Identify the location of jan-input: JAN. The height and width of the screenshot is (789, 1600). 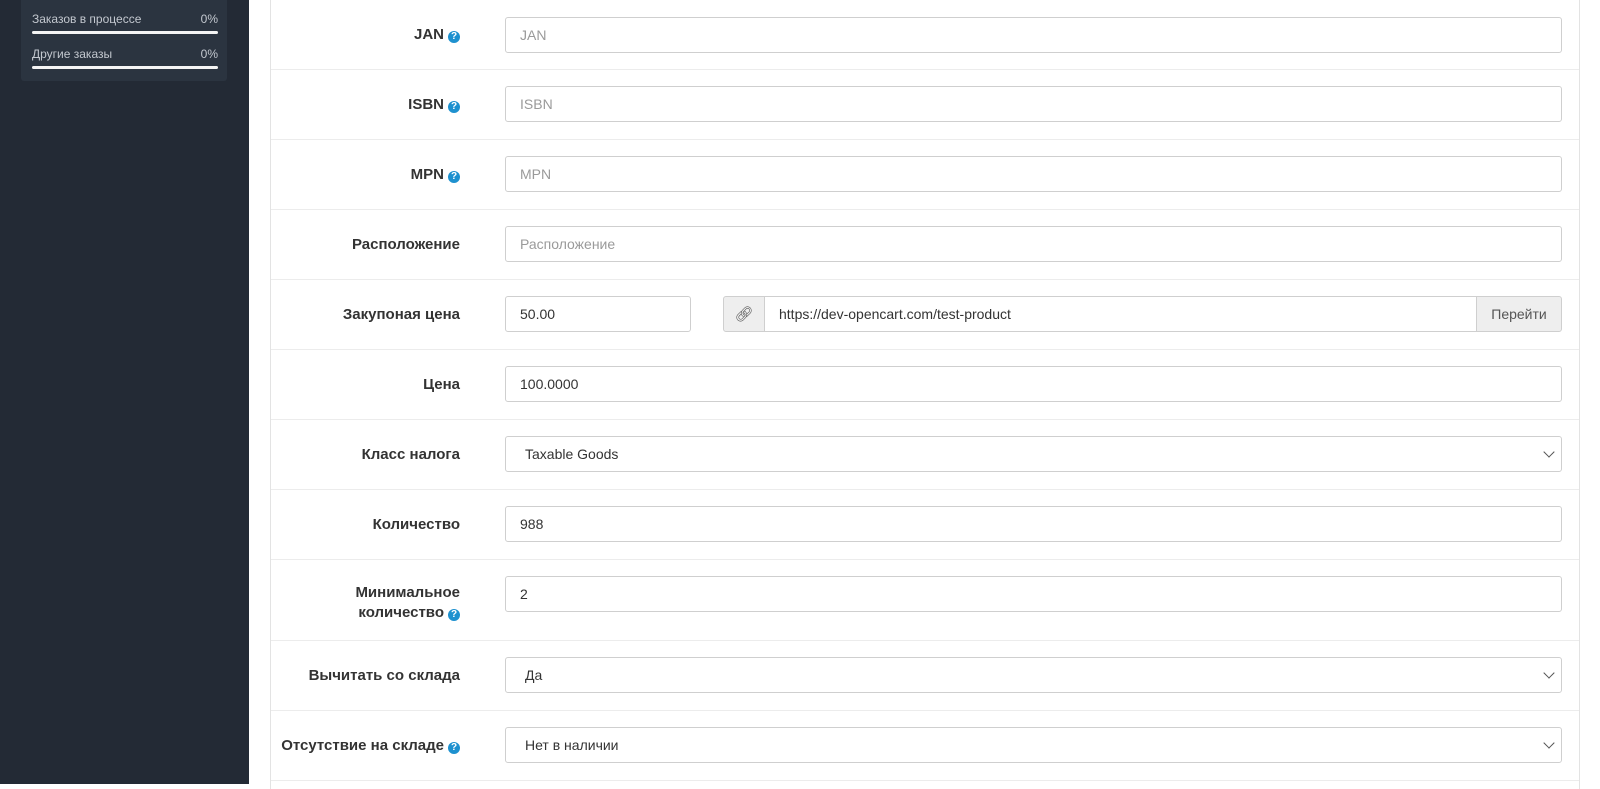
(1033, 35).